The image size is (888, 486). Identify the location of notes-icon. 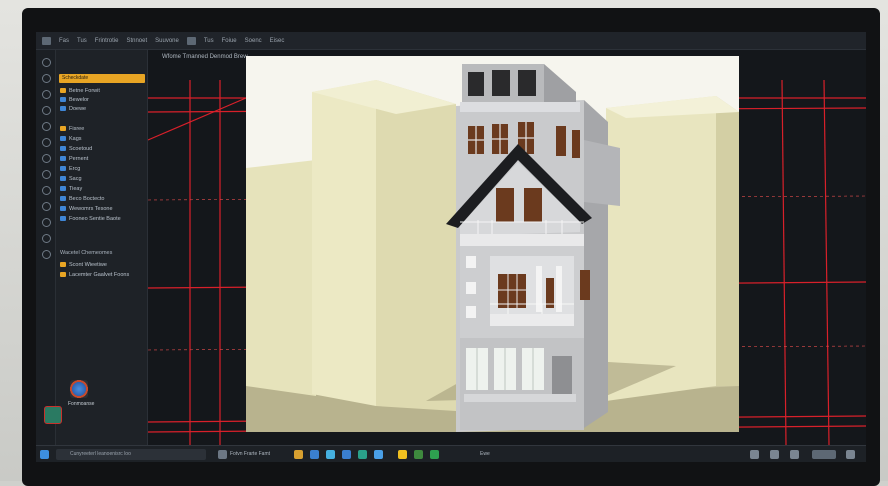
(402, 454).